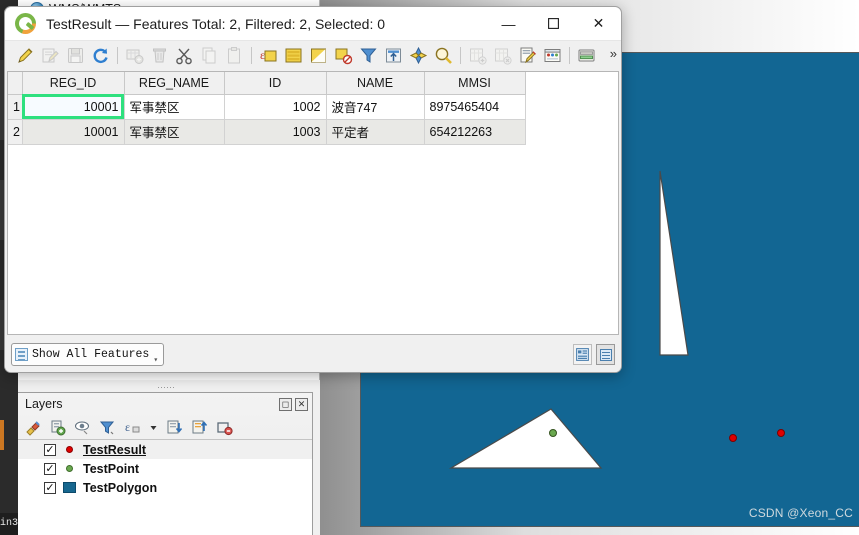 This screenshot has height=535, width=859. What do you see at coordinates (598, 24) in the screenshot?
I see `close-button: ✕` at bounding box center [598, 24].